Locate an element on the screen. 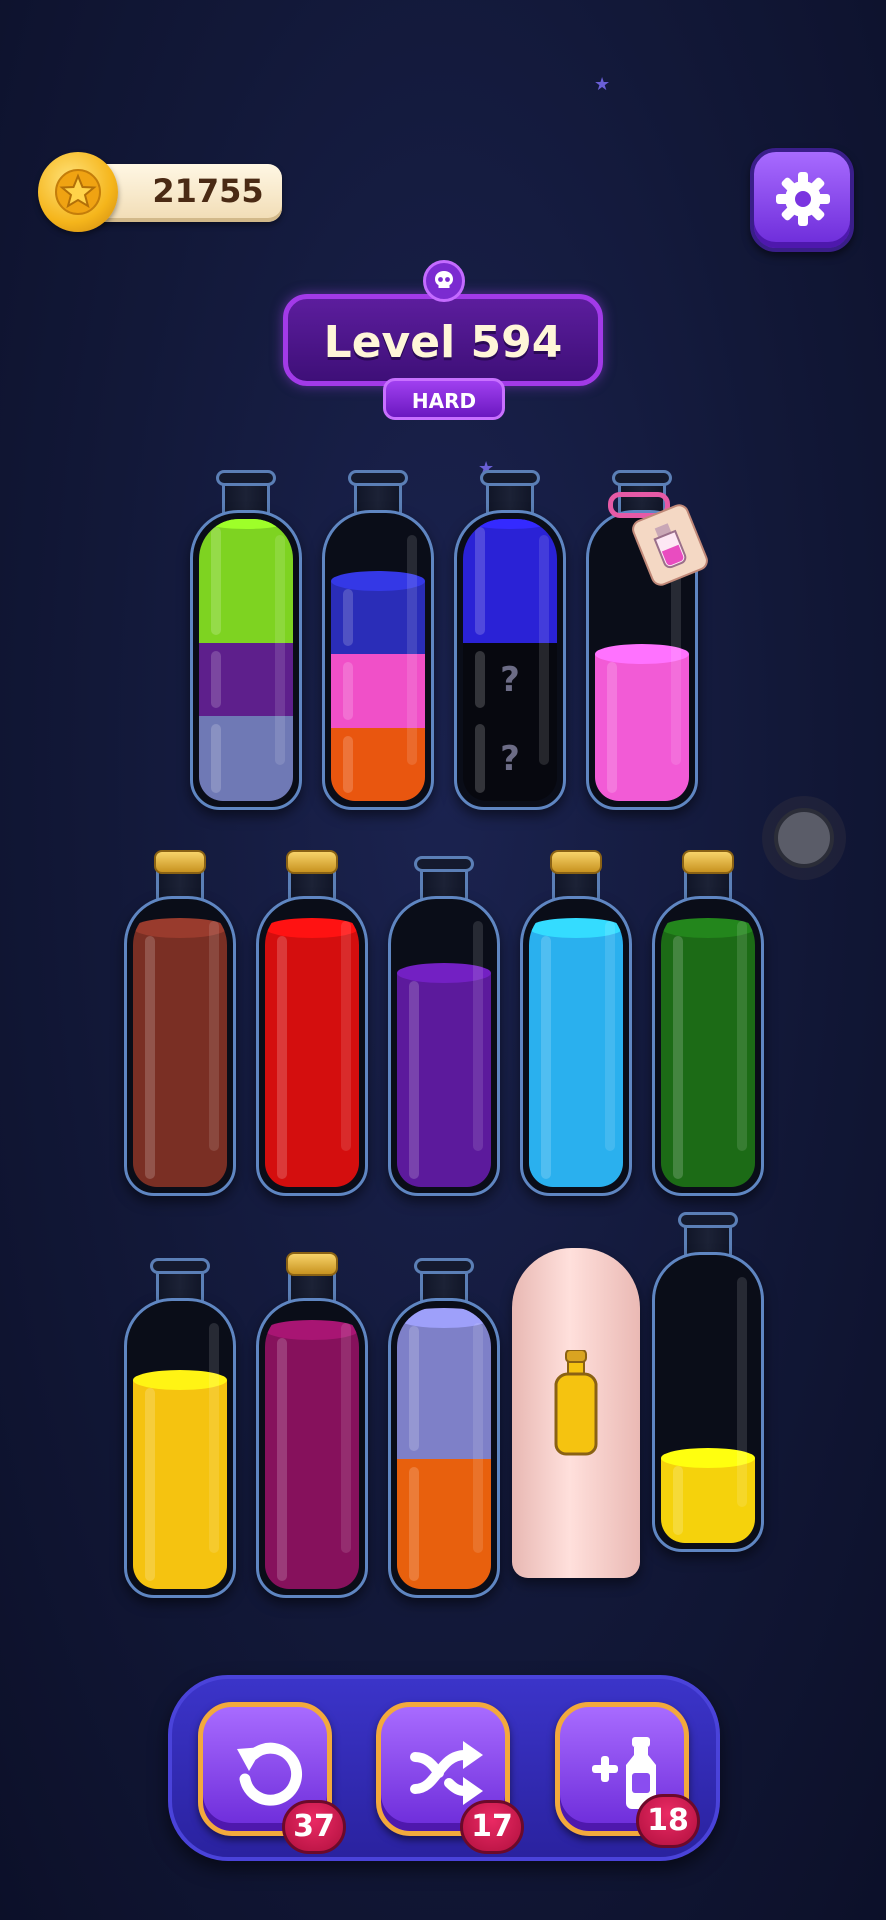 The height and width of the screenshot is (1920, 886). joystick-knob is located at coordinates (804, 838).